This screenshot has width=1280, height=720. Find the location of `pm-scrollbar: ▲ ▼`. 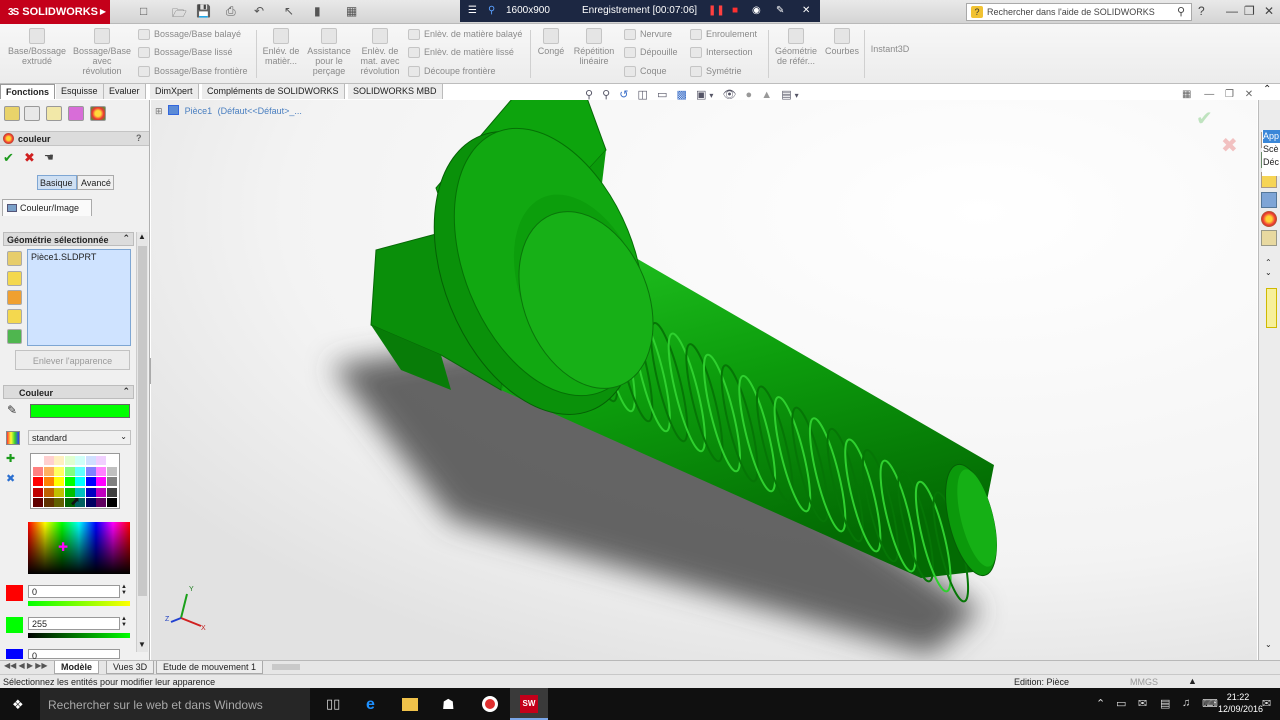

pm-scrollbar: ▲ ▼ is located at coordinates (142, 442).